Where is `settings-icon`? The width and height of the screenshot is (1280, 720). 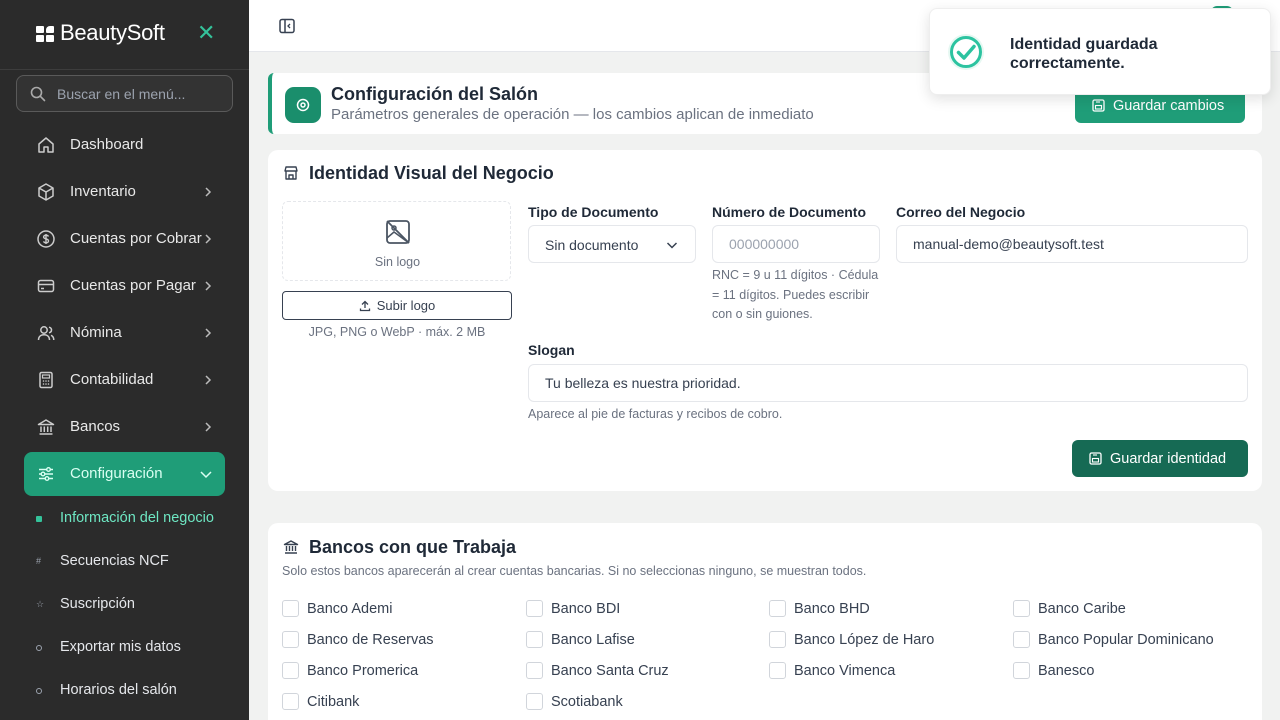
settings-icon is located at coordinates (303, 105).